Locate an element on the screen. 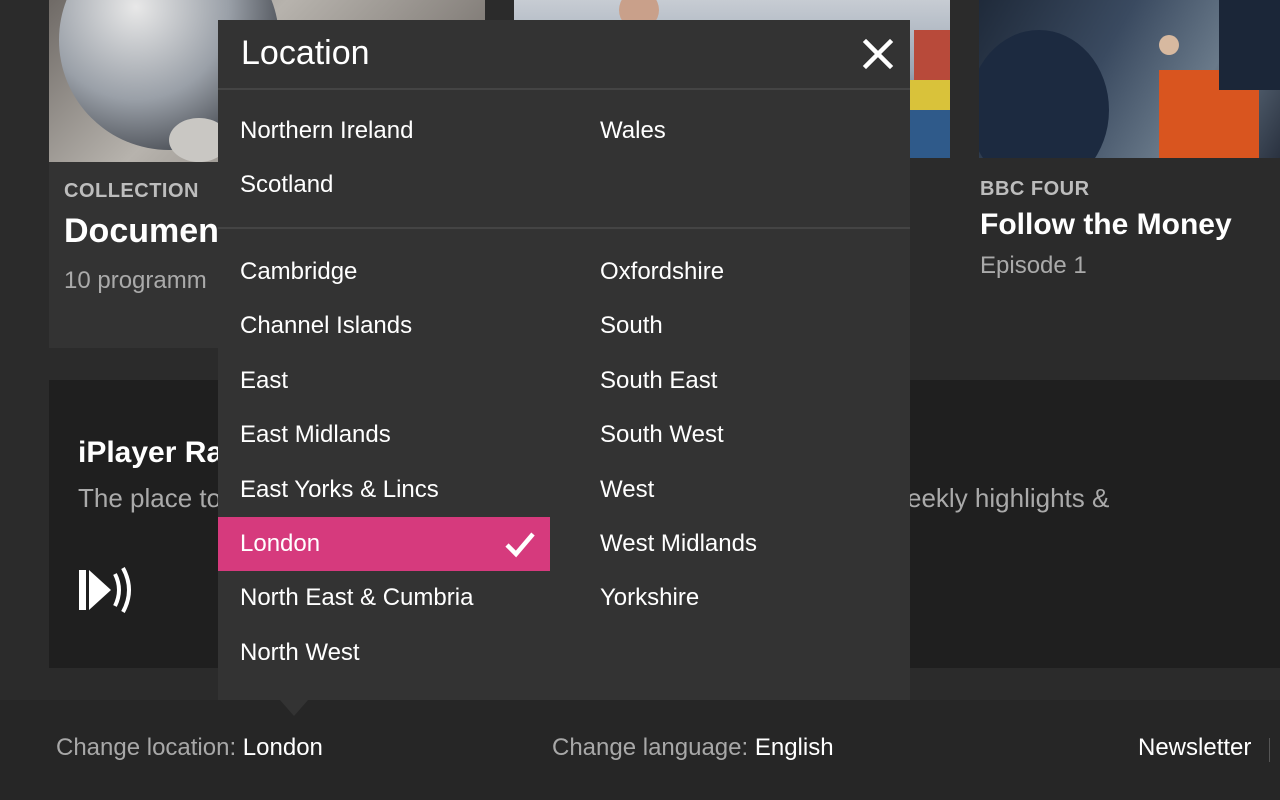 This screenshot has height=800, width=1280. dialog-pointer is located at coordinates (294, 708).